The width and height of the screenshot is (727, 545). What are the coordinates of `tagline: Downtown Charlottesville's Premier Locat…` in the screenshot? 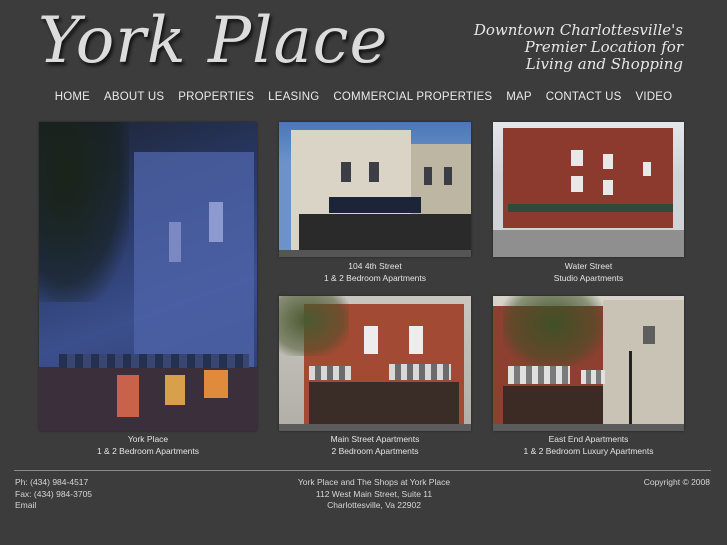 It's located at (553, 47).